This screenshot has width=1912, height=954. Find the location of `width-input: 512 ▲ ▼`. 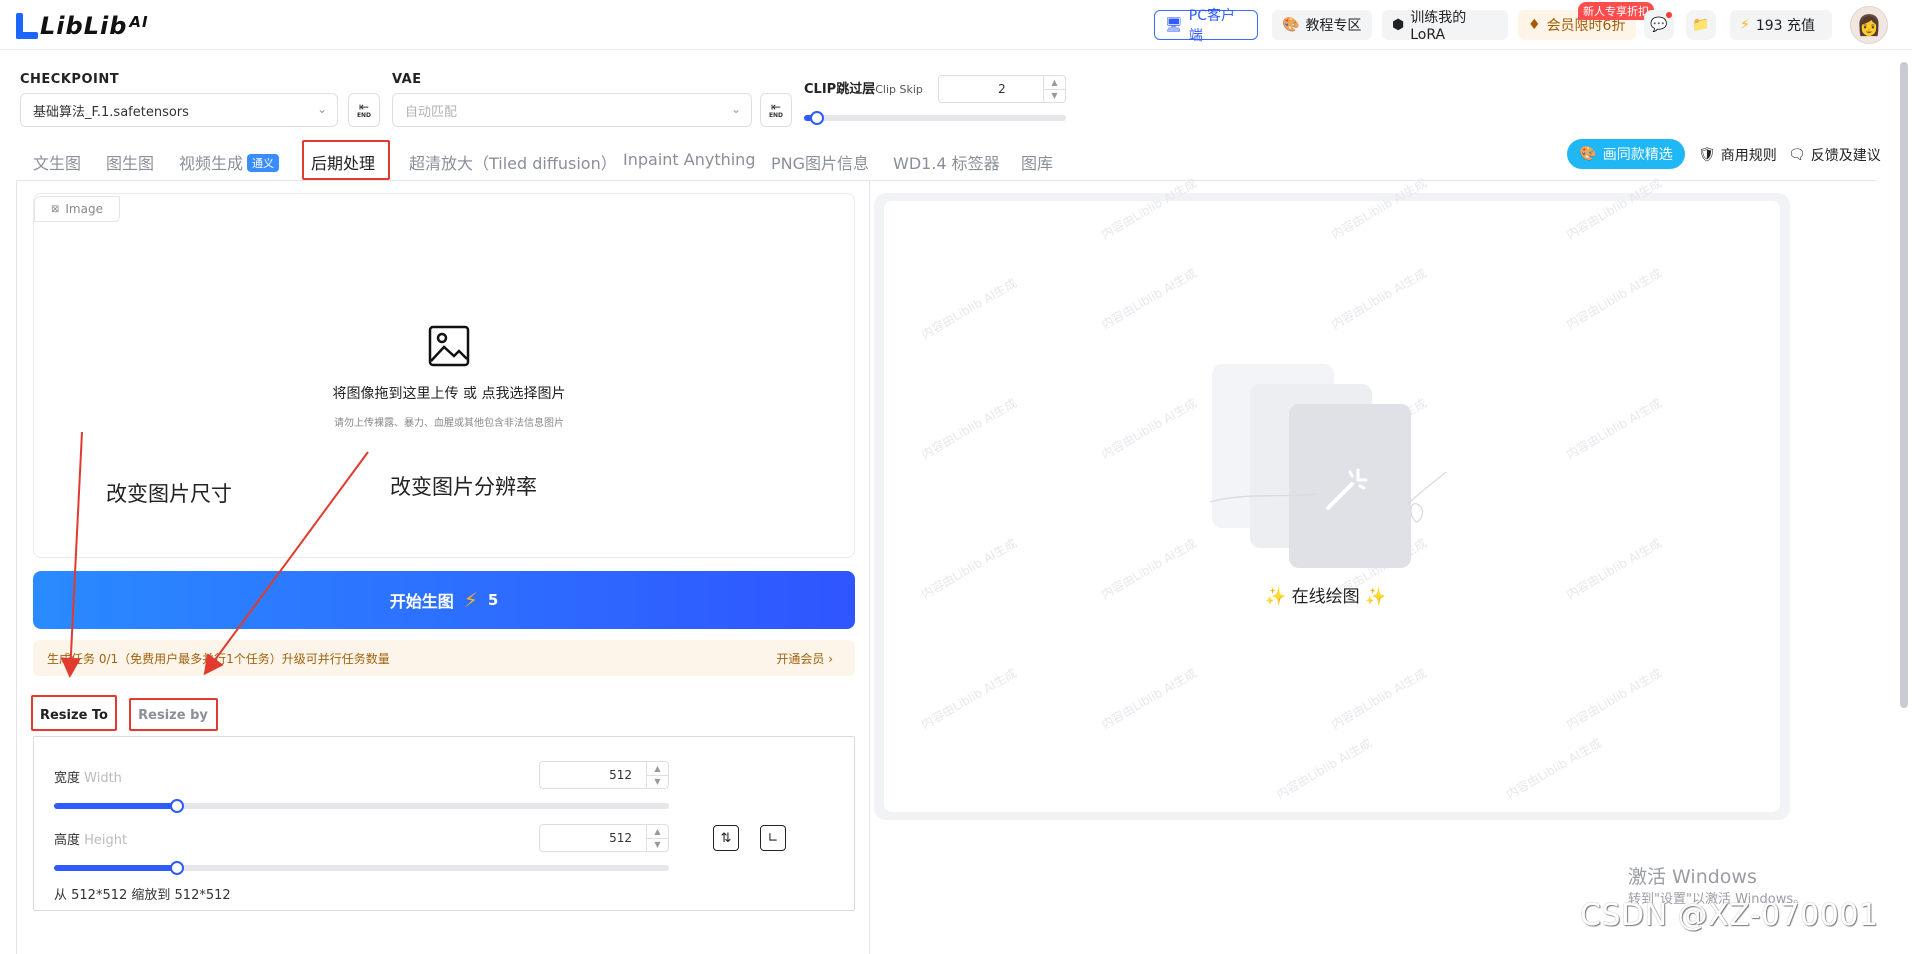

width-input: 512 ▲ ▼ is located at coordinates (604, 775).